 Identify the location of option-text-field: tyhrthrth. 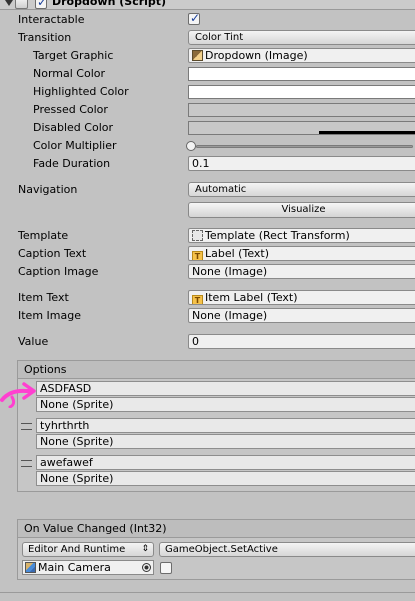
(225, 425).